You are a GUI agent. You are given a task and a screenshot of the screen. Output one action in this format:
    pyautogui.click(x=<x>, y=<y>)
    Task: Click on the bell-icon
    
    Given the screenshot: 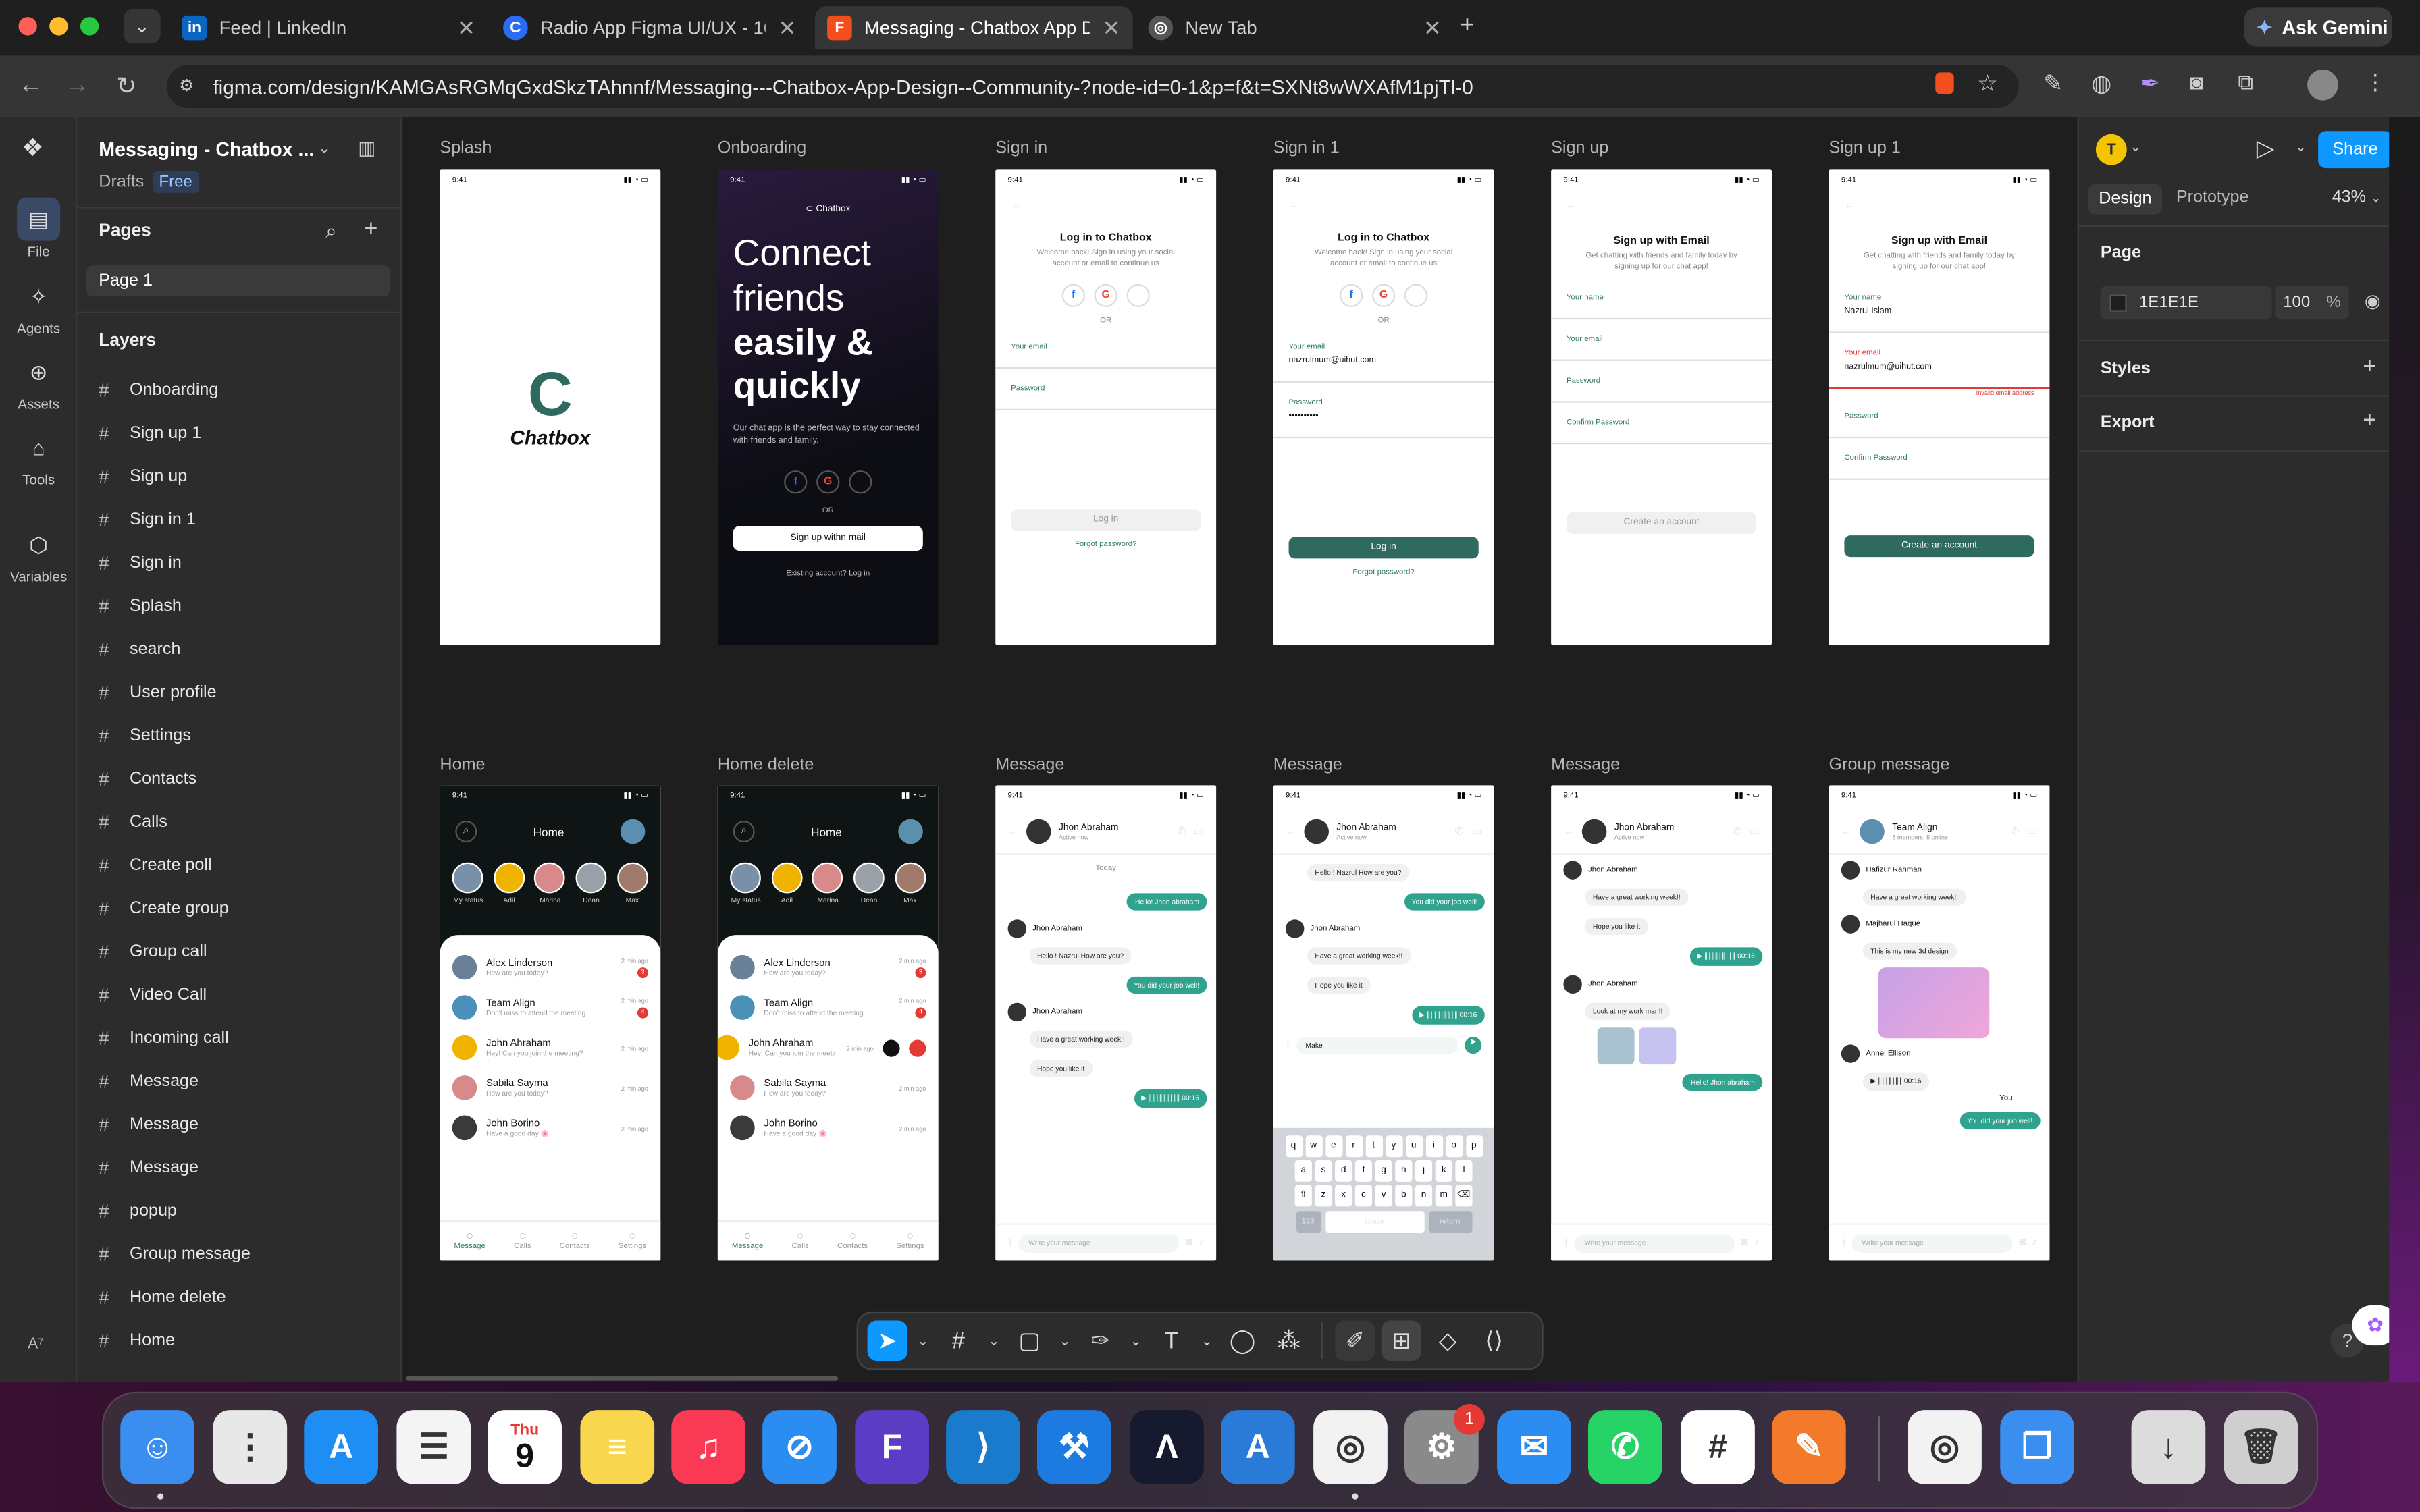 What is the action you would take?
    pyautogui.click(x=891, y=1047)
    